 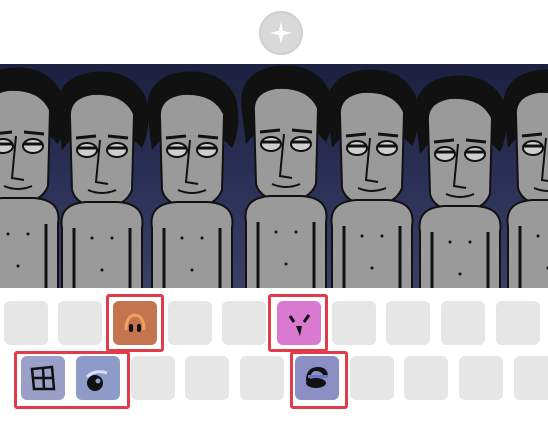 I want to click on sparkle-button, so click(x=281, y=33).